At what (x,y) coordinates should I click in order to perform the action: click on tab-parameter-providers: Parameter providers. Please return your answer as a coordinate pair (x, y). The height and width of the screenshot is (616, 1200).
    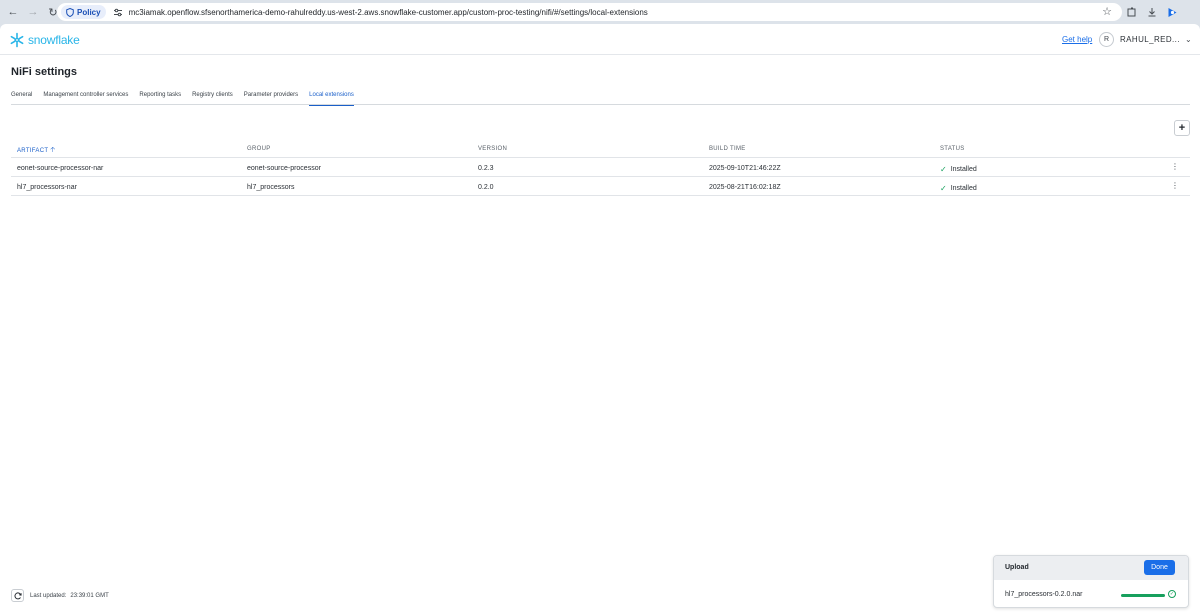
    Looking at the image, I should click on (271, 94).